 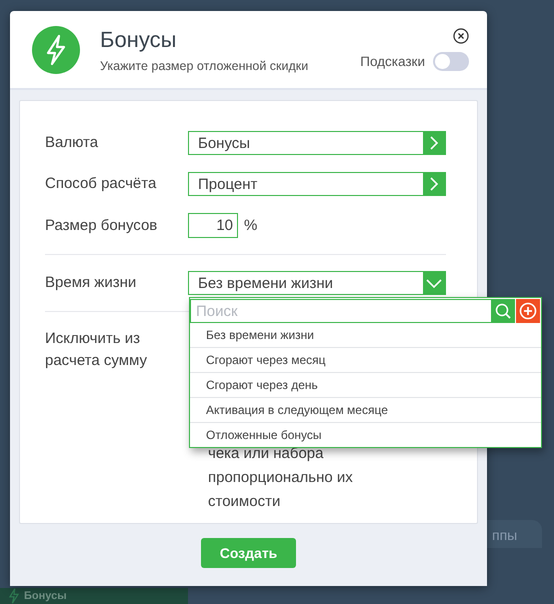 I want to click on search-field: Поиск, so click(x=341, y=311).